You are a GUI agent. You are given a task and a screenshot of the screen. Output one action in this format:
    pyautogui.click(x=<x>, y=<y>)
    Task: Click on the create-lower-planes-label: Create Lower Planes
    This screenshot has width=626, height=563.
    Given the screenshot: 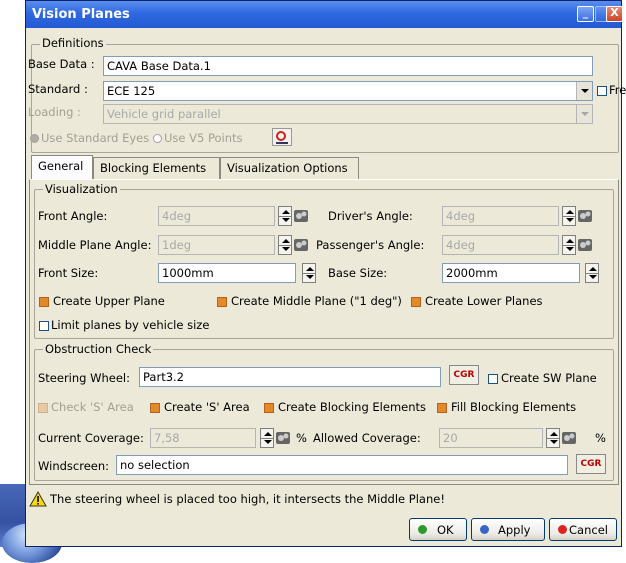 What is the action you would take?
    pyautogui.click(x=484, y=301)
    